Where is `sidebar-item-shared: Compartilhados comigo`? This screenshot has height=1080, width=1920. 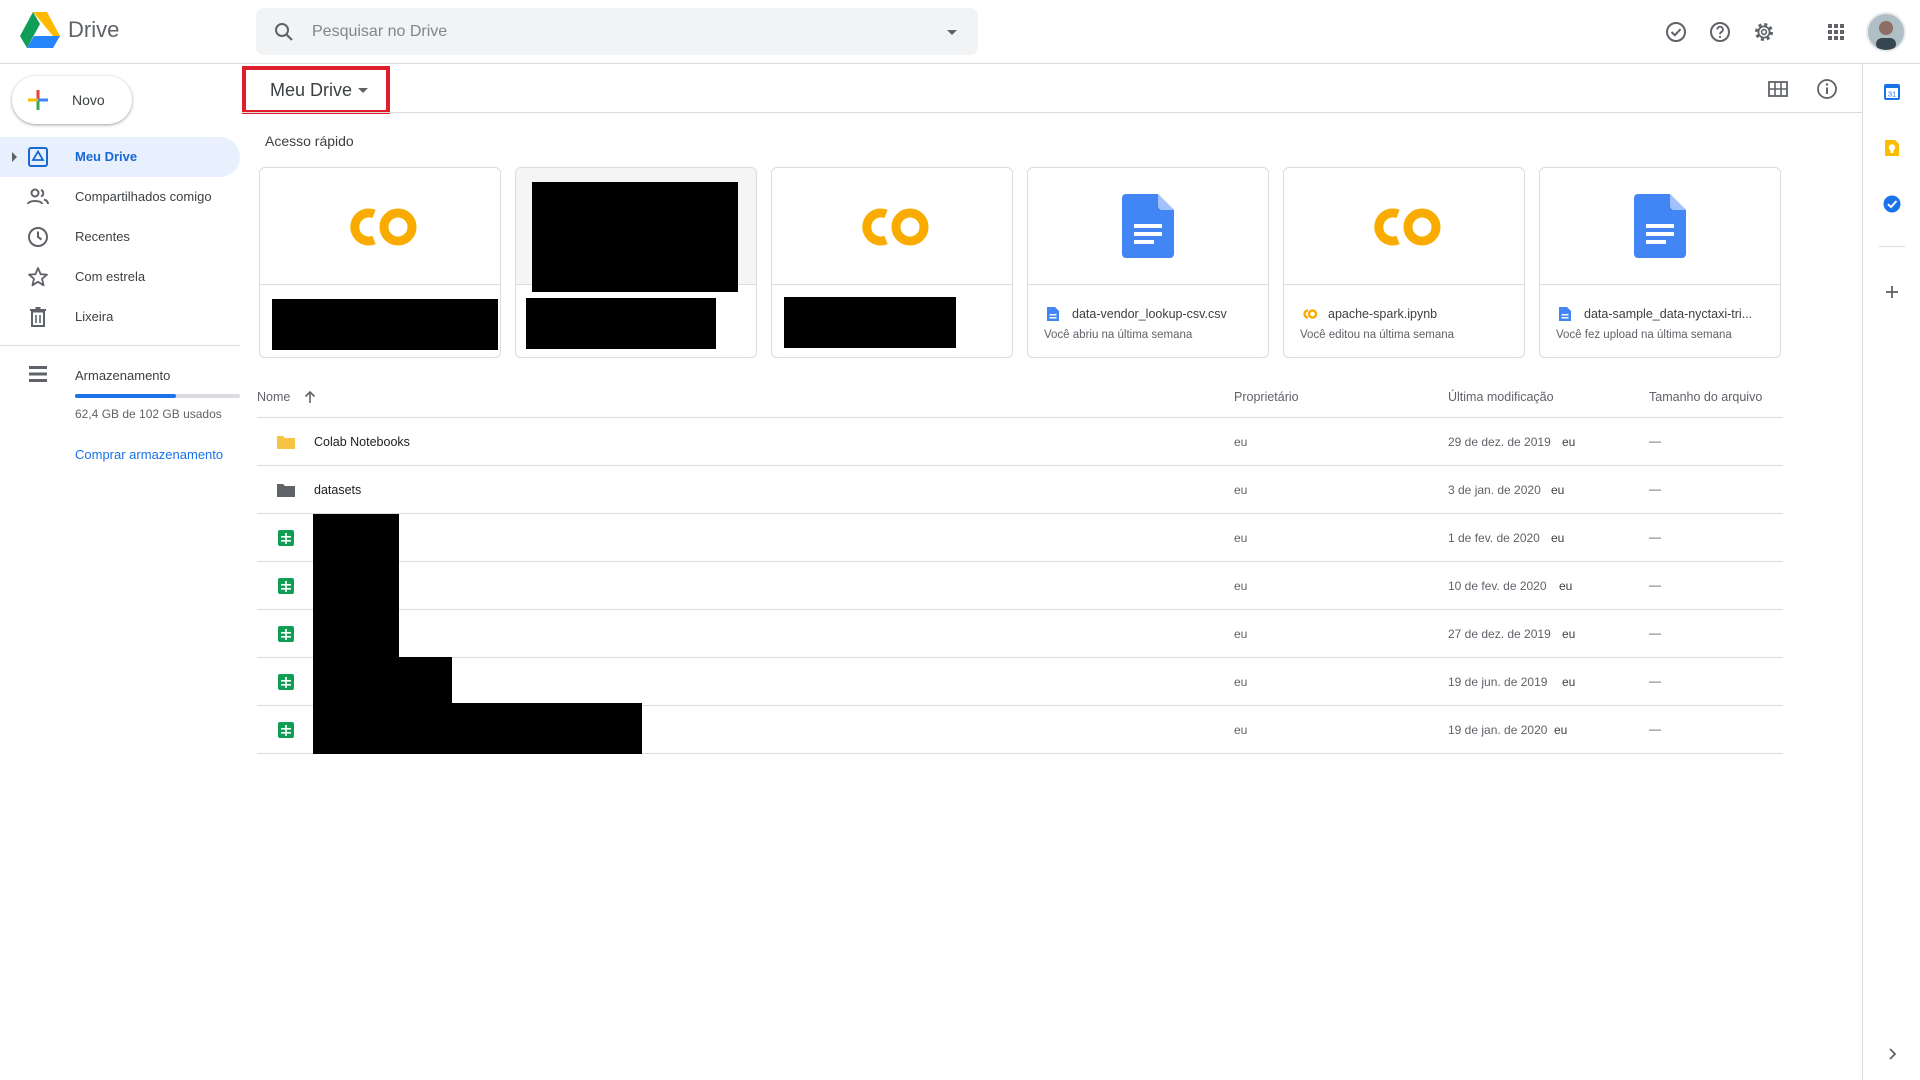 sidebar-item-shared: Compartilhados comigo is located at coordinates (120, 197).